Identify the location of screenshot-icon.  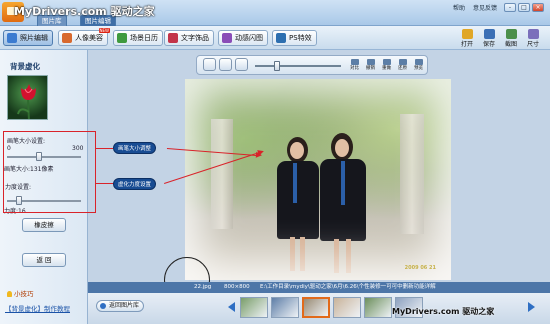
(511, 34).